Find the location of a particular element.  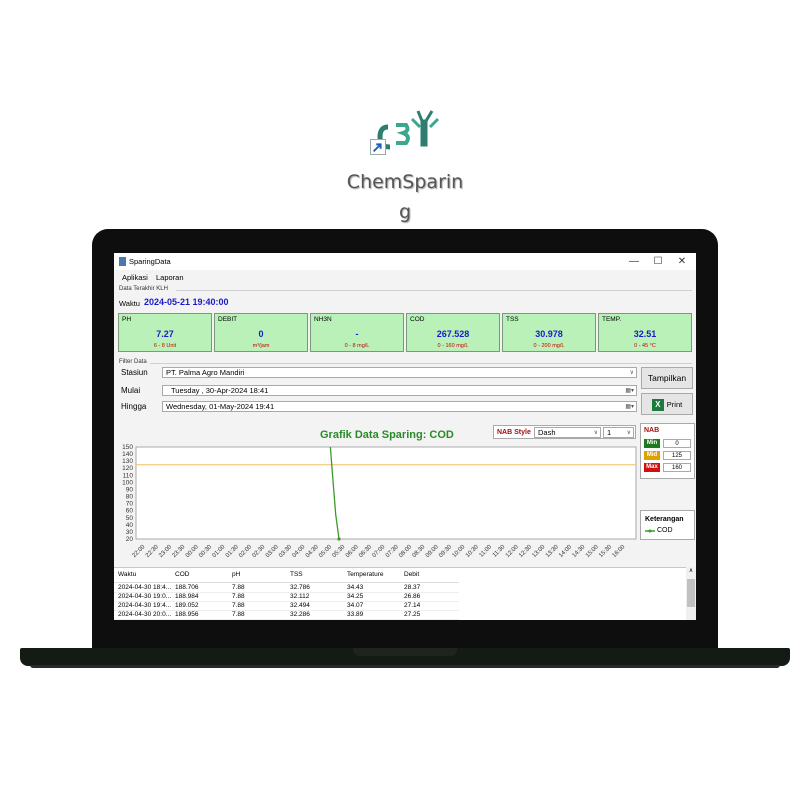

nab-title: NAB is located at coordinates (652, 430).